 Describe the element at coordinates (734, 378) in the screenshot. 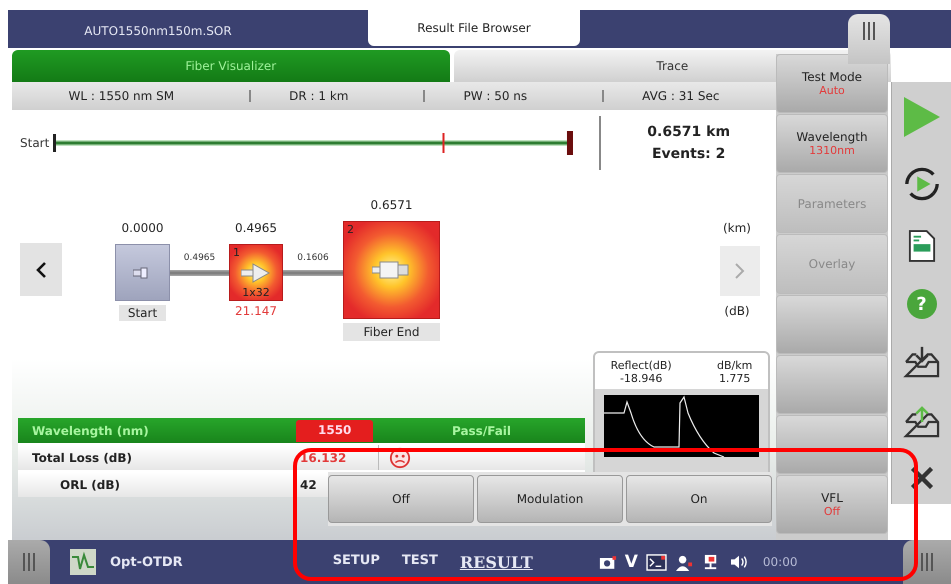

I see `detail-value: 1.775` at that location.